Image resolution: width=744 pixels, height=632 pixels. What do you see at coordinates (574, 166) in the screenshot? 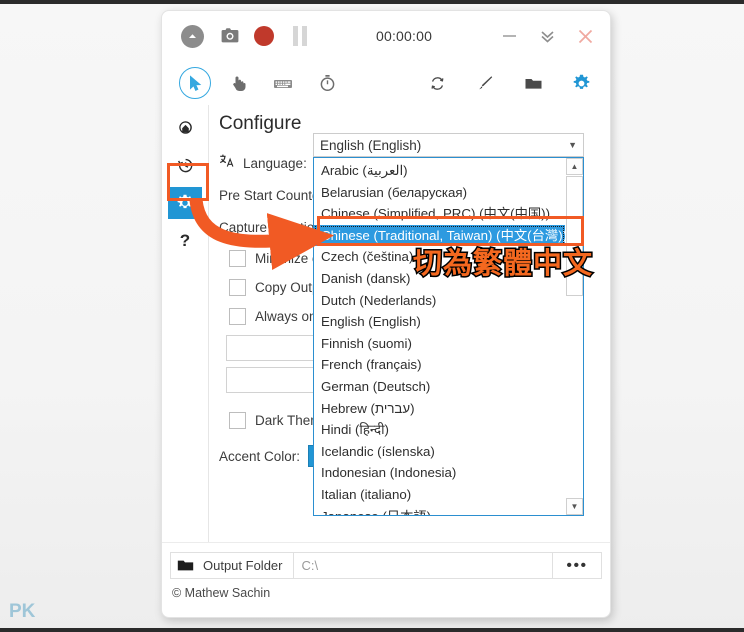
I see `scroll-up-arrow-icon: ▲` at bounding box center [574, 166].